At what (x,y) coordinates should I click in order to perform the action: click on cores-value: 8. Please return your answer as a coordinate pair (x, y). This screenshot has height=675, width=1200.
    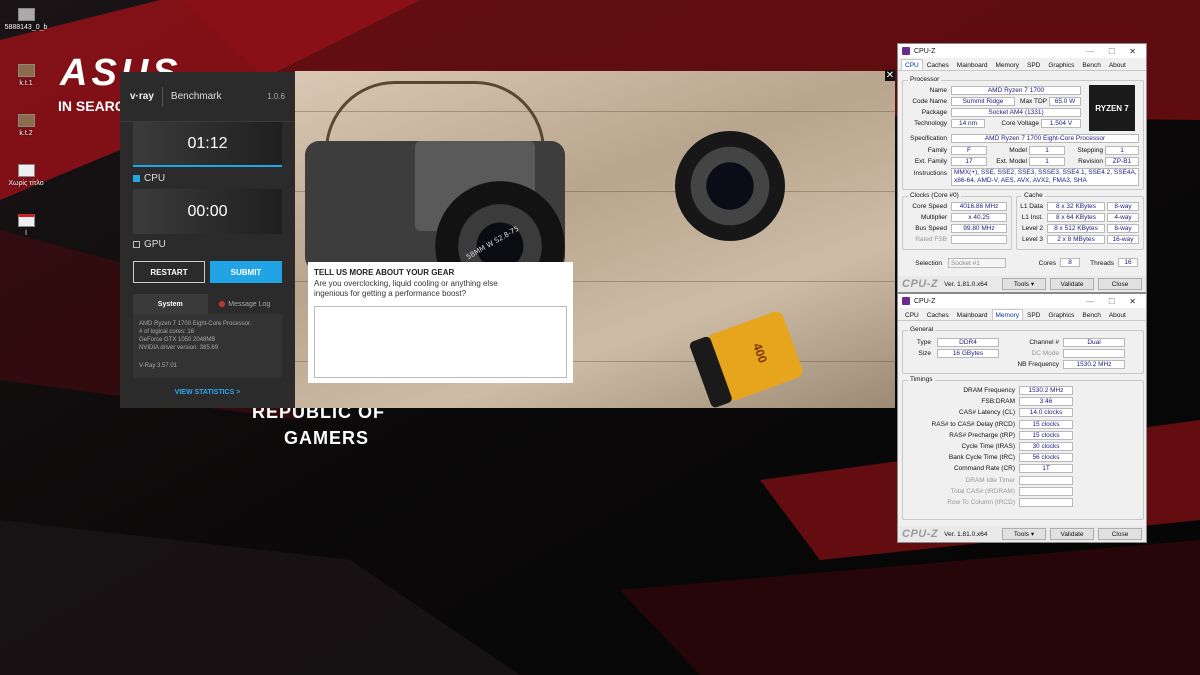
    Looking at the image, I should click on (1070, 262).